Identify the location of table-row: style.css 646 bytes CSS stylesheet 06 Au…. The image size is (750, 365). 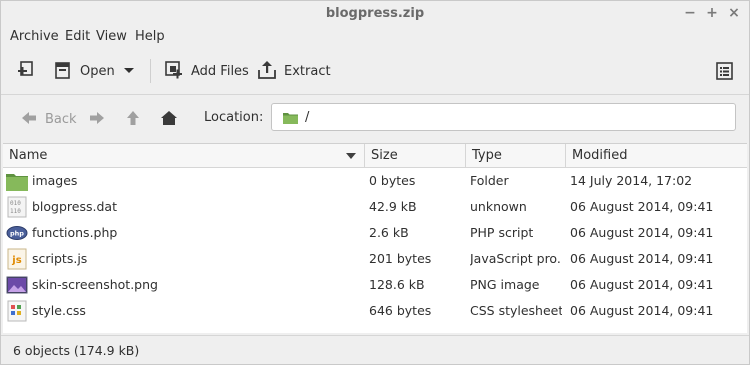
(375, 311).